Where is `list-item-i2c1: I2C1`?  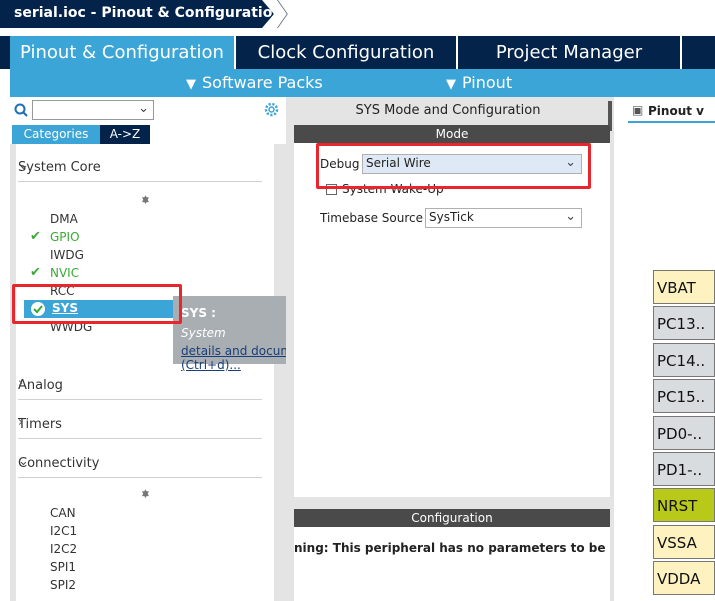 list-item-i2c1: I2C1 is located at coordinates (63, 531).